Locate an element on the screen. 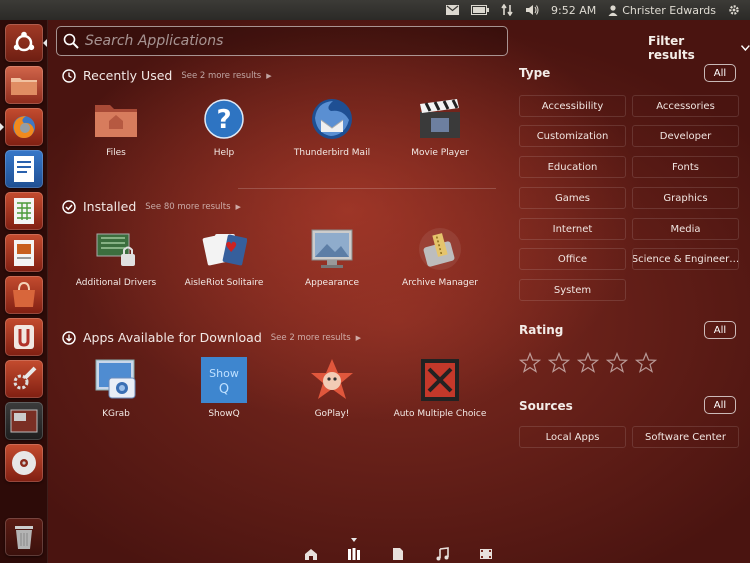 The image size is (750, 563). archive-manager-icon is located at coordinates (440, 249).